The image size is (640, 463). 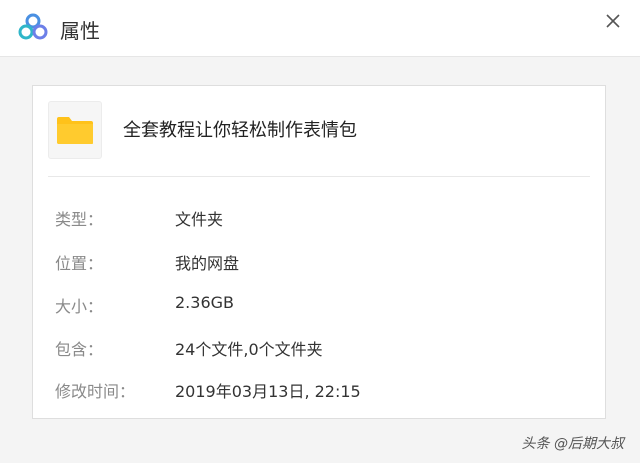 I want to click on baidu-netdisk-logo-icon, so click(x=33, y=27).